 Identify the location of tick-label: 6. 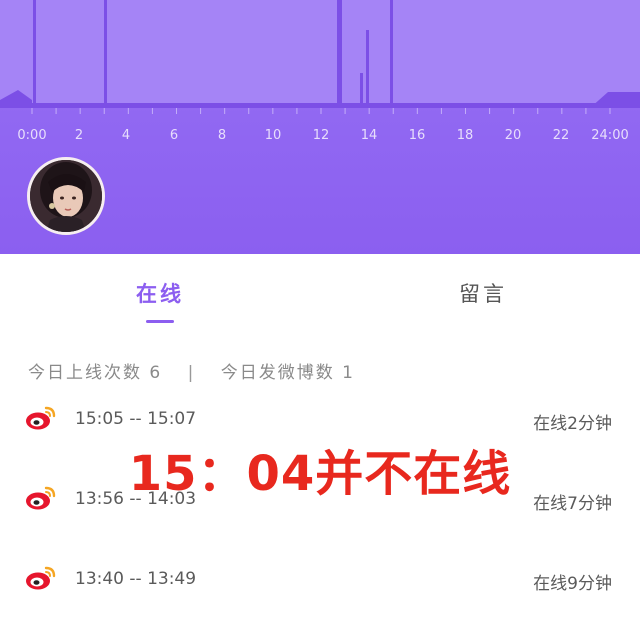
(174, 135).